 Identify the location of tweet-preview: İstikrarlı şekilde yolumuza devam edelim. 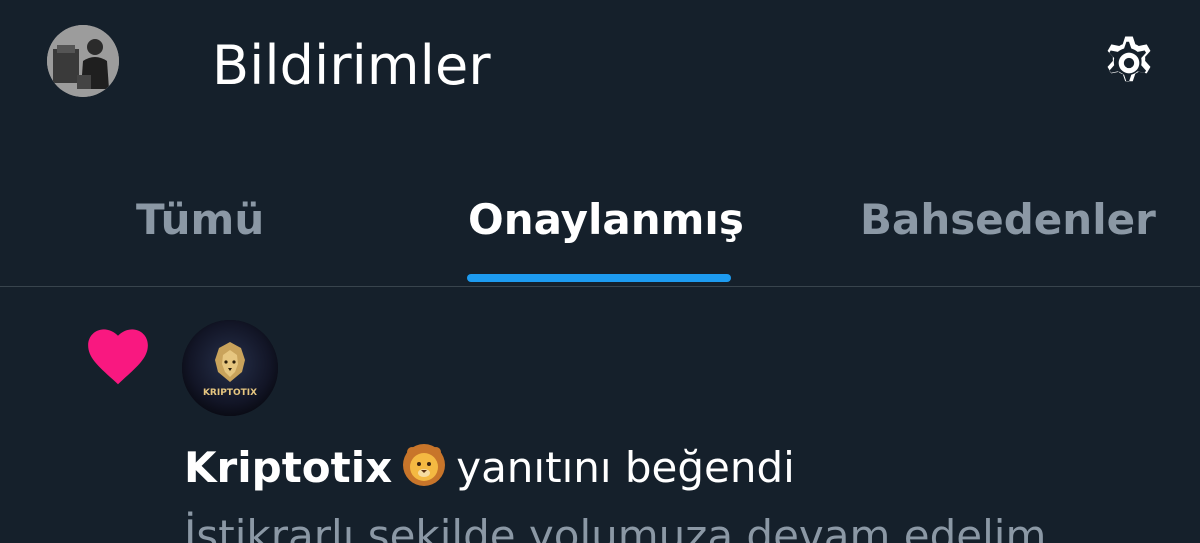
(615, 525).